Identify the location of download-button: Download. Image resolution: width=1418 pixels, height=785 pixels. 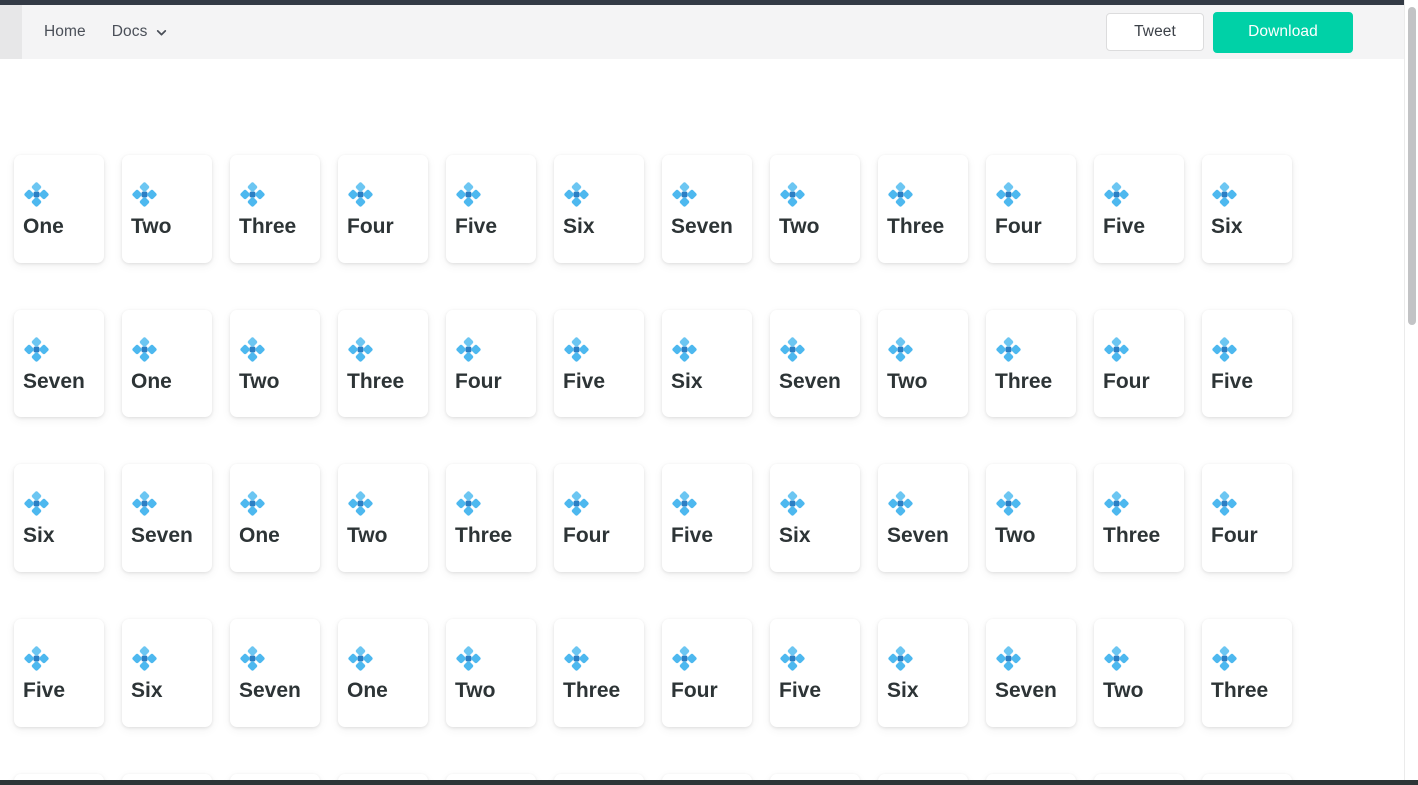
(1283, 32).